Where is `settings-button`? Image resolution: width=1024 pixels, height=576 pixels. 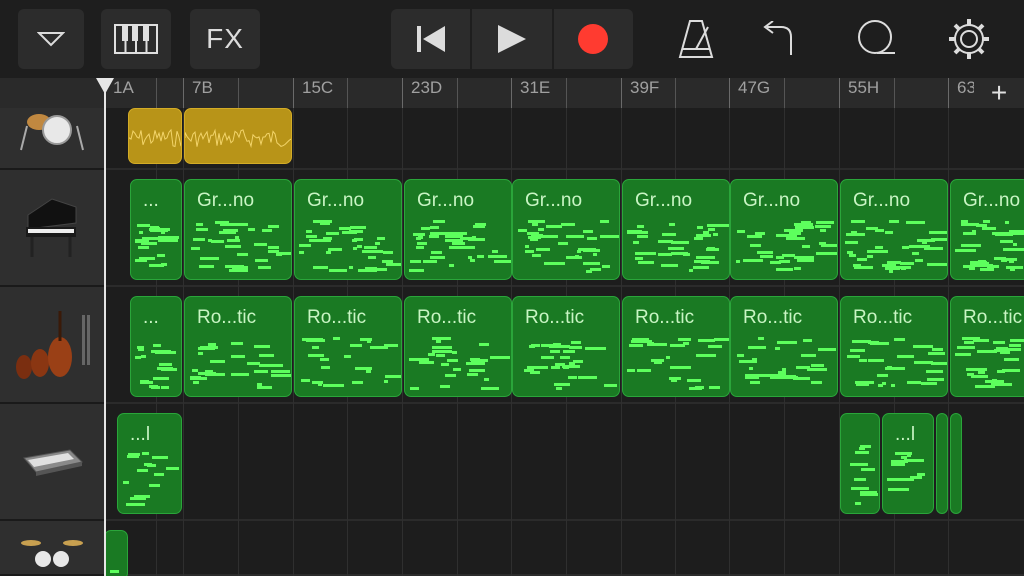 settings-button is located at coordinates (969, 39).